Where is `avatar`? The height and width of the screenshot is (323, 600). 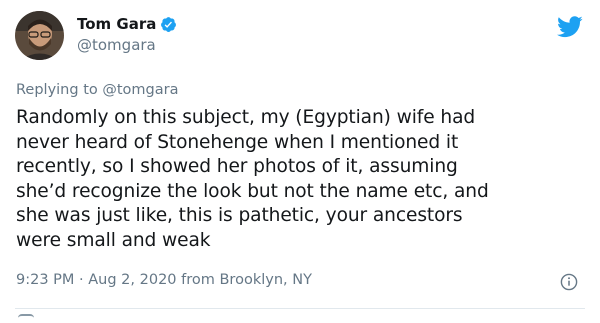 avatar is located at coordinates (39, 35).